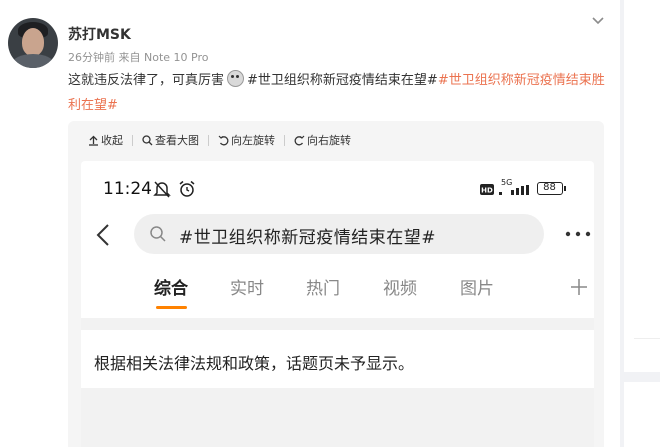 The width and height of the screenshot is (660, 447). I want to click on username: 苏打MSK, so click(99, 34).